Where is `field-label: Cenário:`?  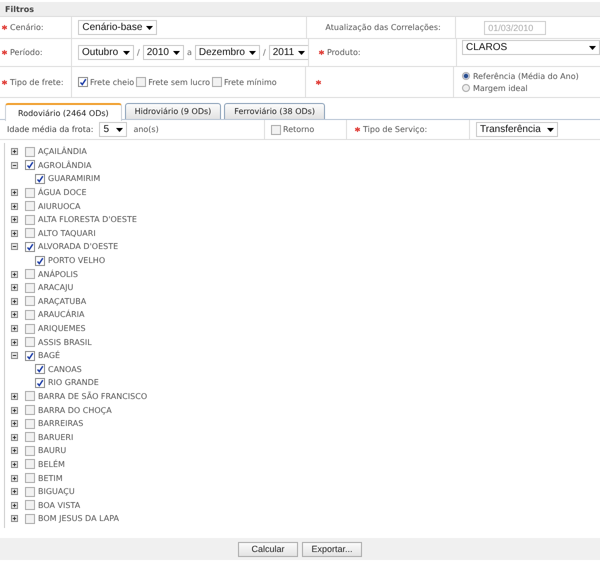 field-label: Cenário: is located at coordinates (27, 27).